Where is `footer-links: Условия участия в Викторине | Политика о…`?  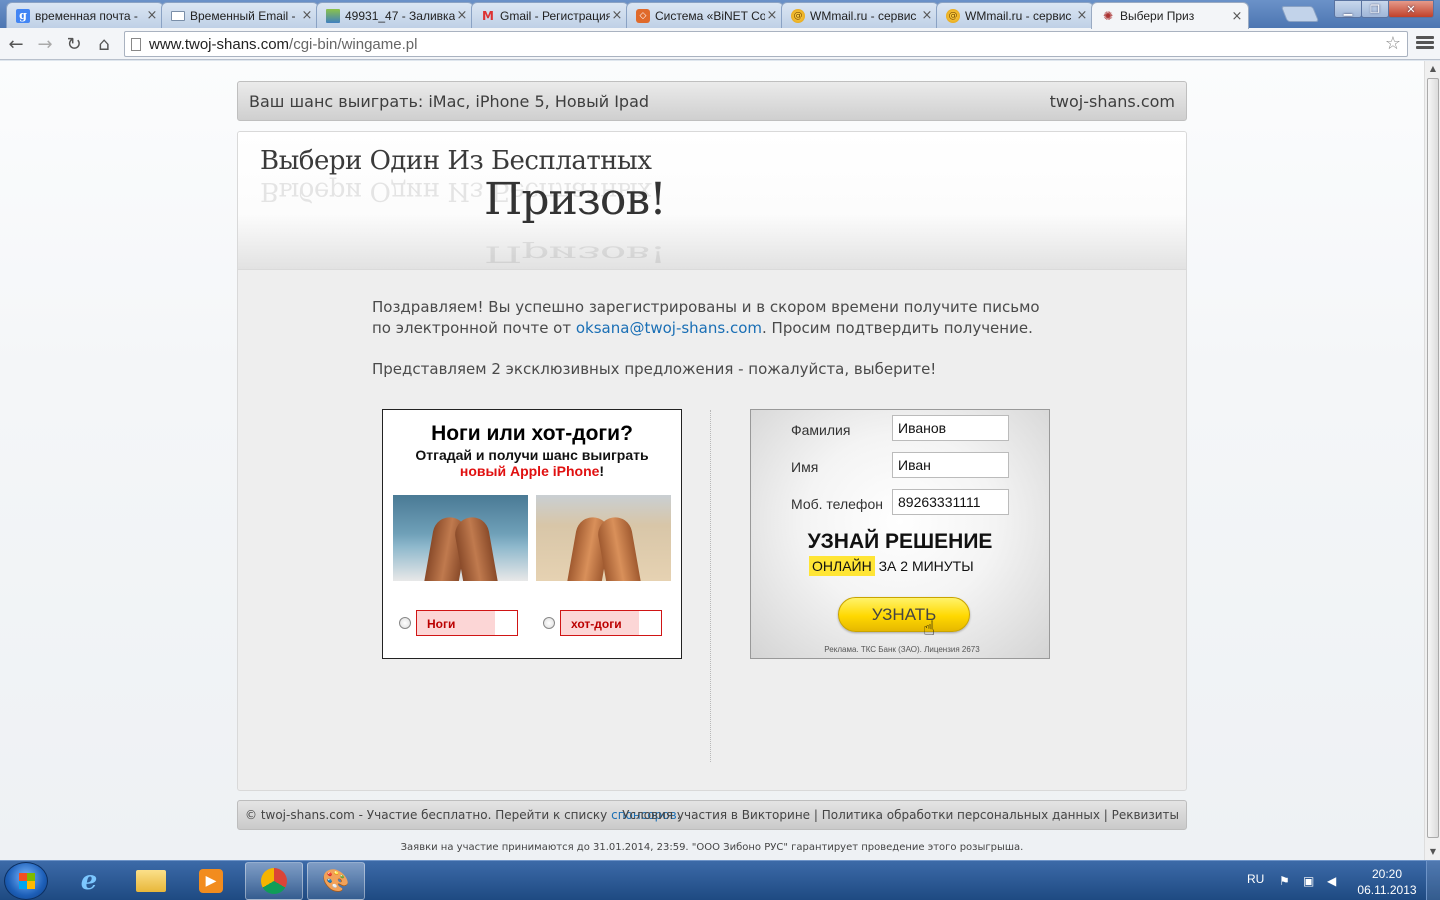 footer-links: Условия участия в Викторине | Политика о… is located at coordinates (900, 815).